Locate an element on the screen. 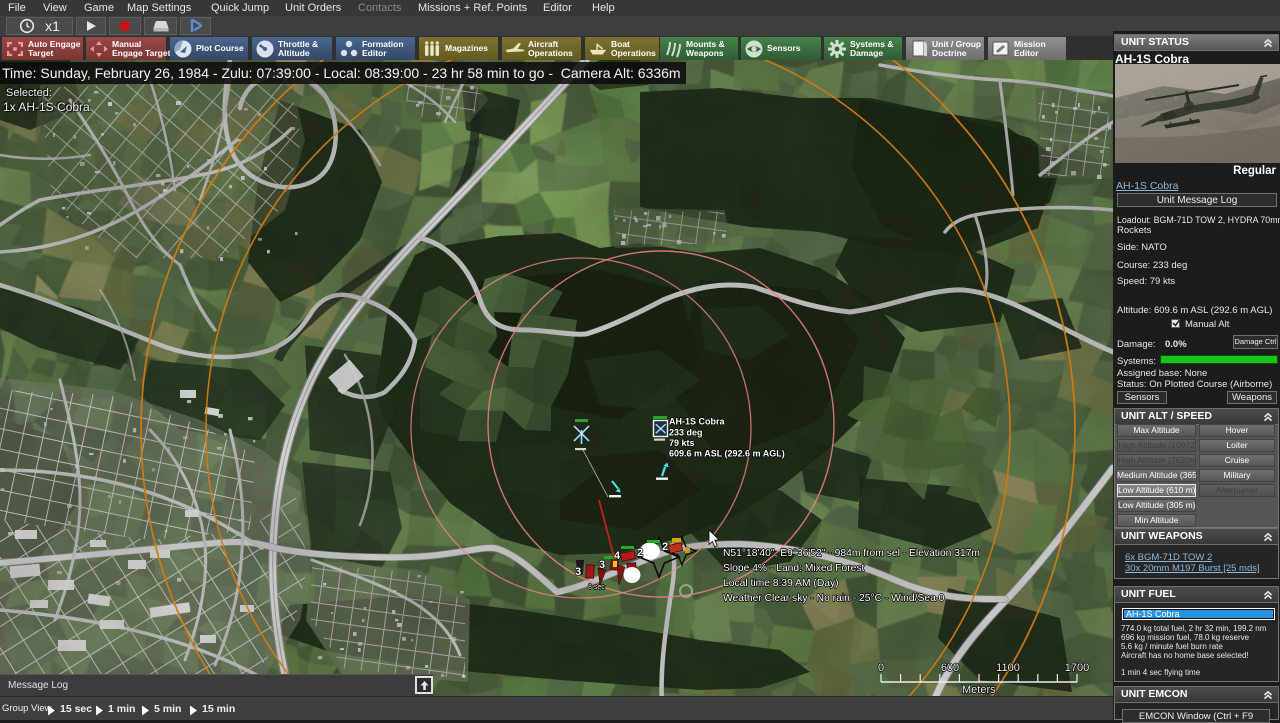  svg-text: 609.6 m ASL (292.6 m AGL) is located at coordinates (727, 454).